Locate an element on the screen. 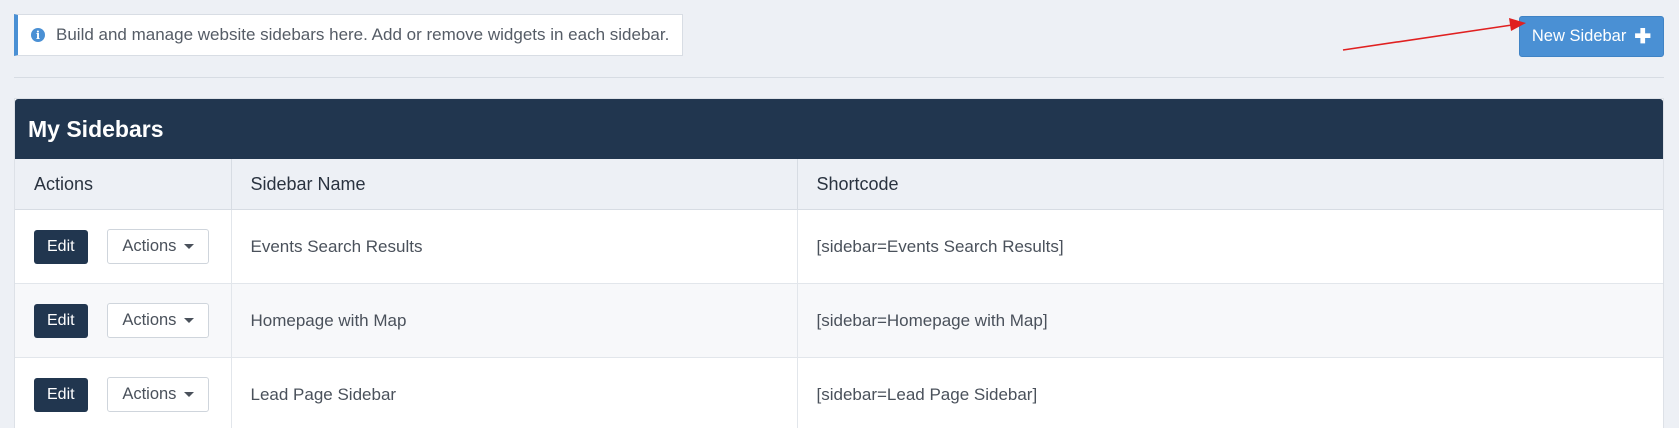 This screenshot has height=428, width=1679. shortcode-cell: [sidebar=Lead Page Sidebar] is located at coordinates (1230, 392).